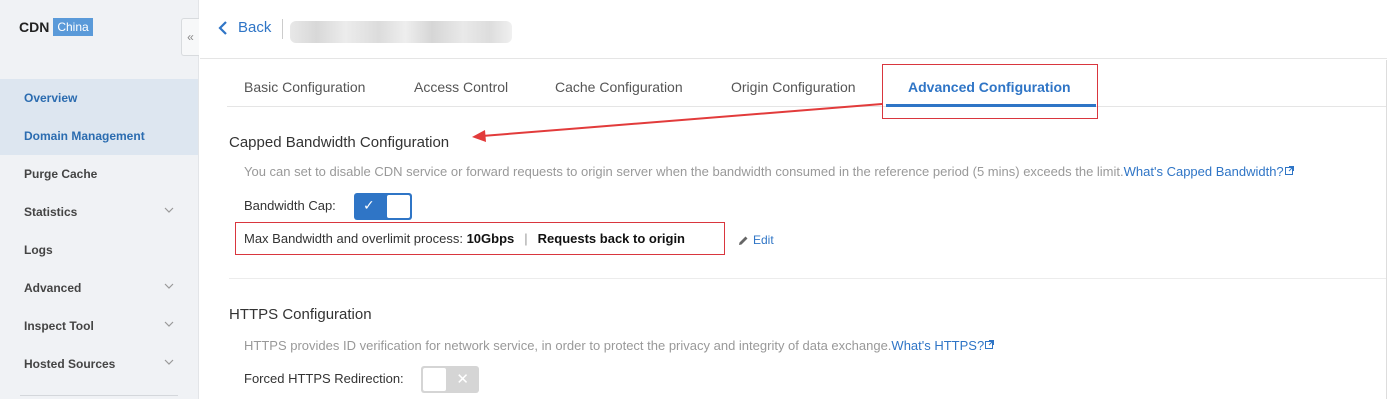 Image resolution: width=1387 pixels, height=399 pixels. I want to click on sidebar-item-hosted-sources: Hosted Sources, so click(99, 364).